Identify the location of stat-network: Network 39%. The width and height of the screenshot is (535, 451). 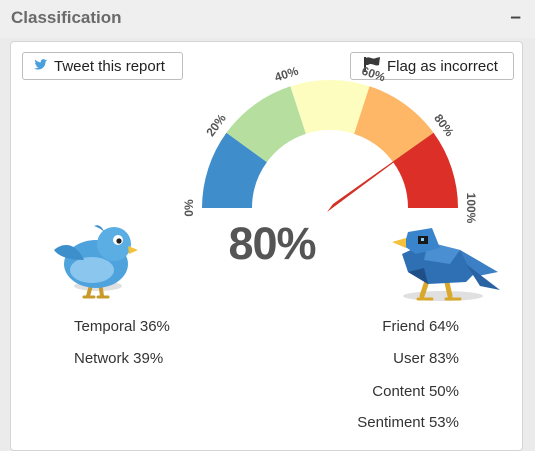
(119, 358).